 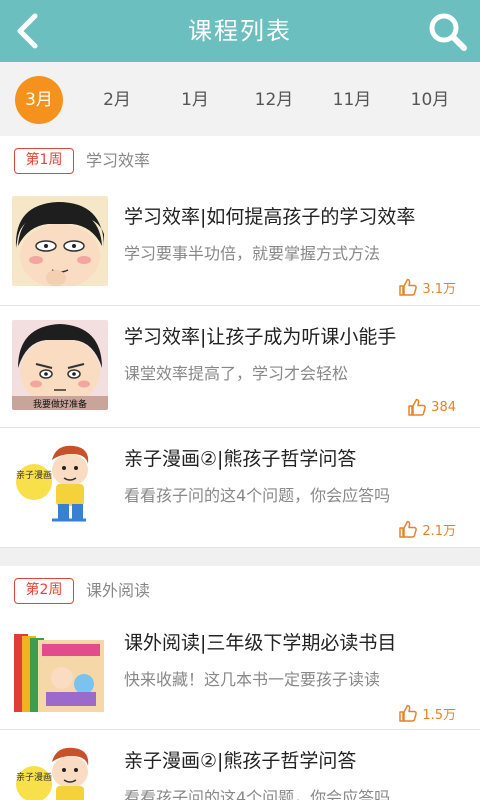 I want to click on top-bar: 课程列表, so click(x=240, y=31).